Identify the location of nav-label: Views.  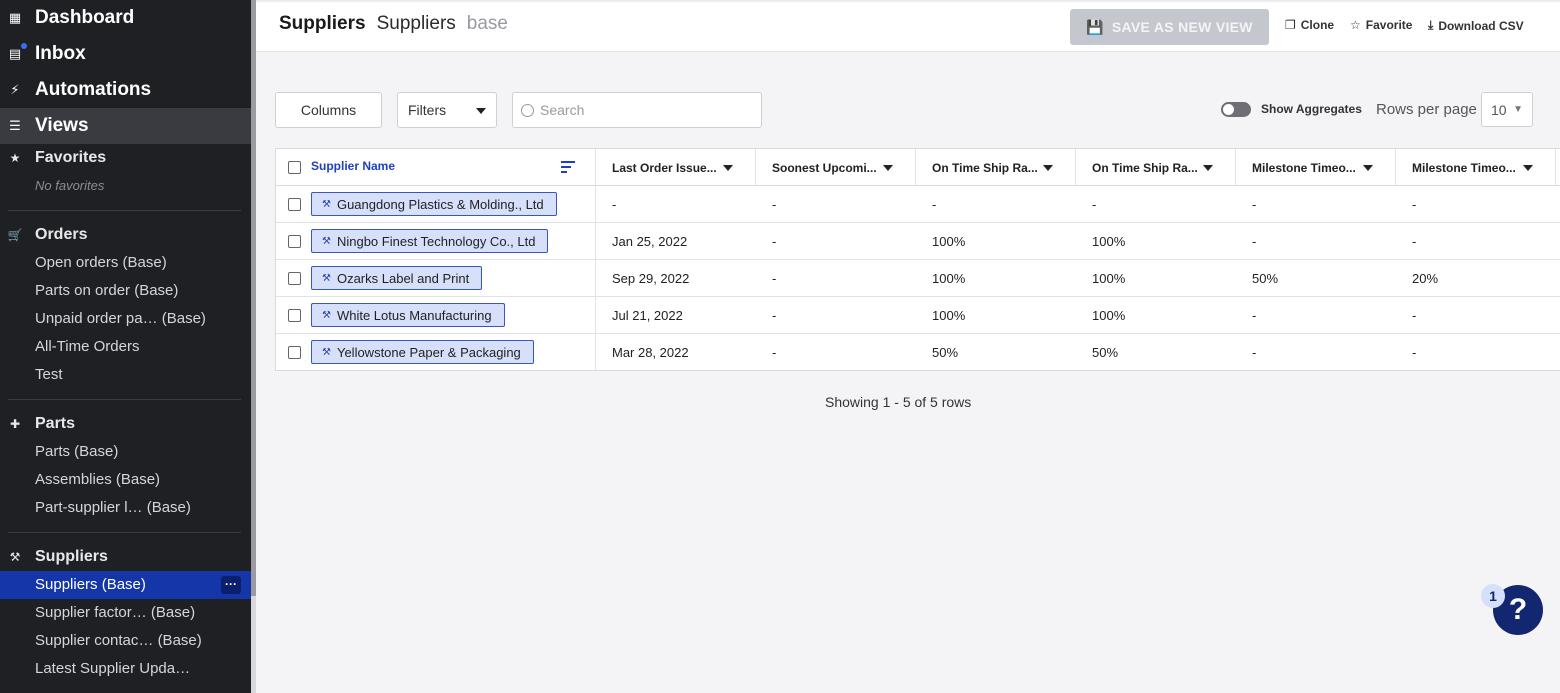
(62, 125).